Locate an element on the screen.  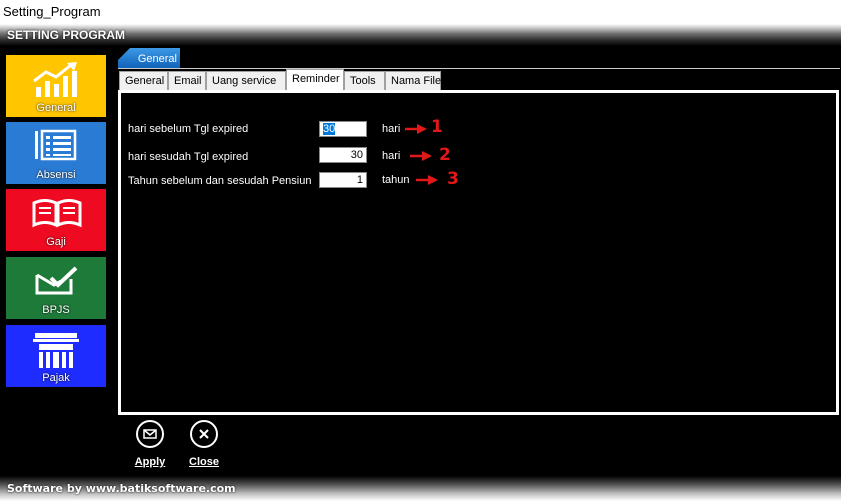
sidebar-item-general: General is located at coordinates (56, 86).